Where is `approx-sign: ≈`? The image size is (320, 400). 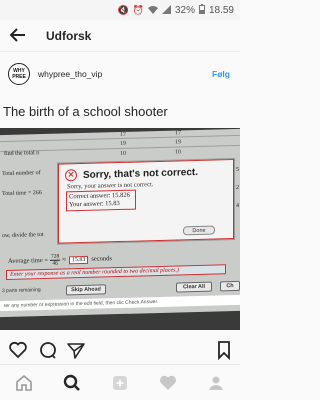 approx-sign: ≈ is located at coordinates (64, 260).